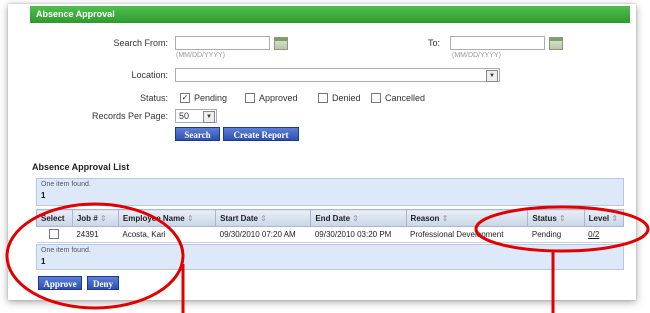 This screenshot has height=313, width=650. What do you see at coordinates (153, 98) in the screenshot?
I see `status-label: Status:` at bounding box center [153, 98].